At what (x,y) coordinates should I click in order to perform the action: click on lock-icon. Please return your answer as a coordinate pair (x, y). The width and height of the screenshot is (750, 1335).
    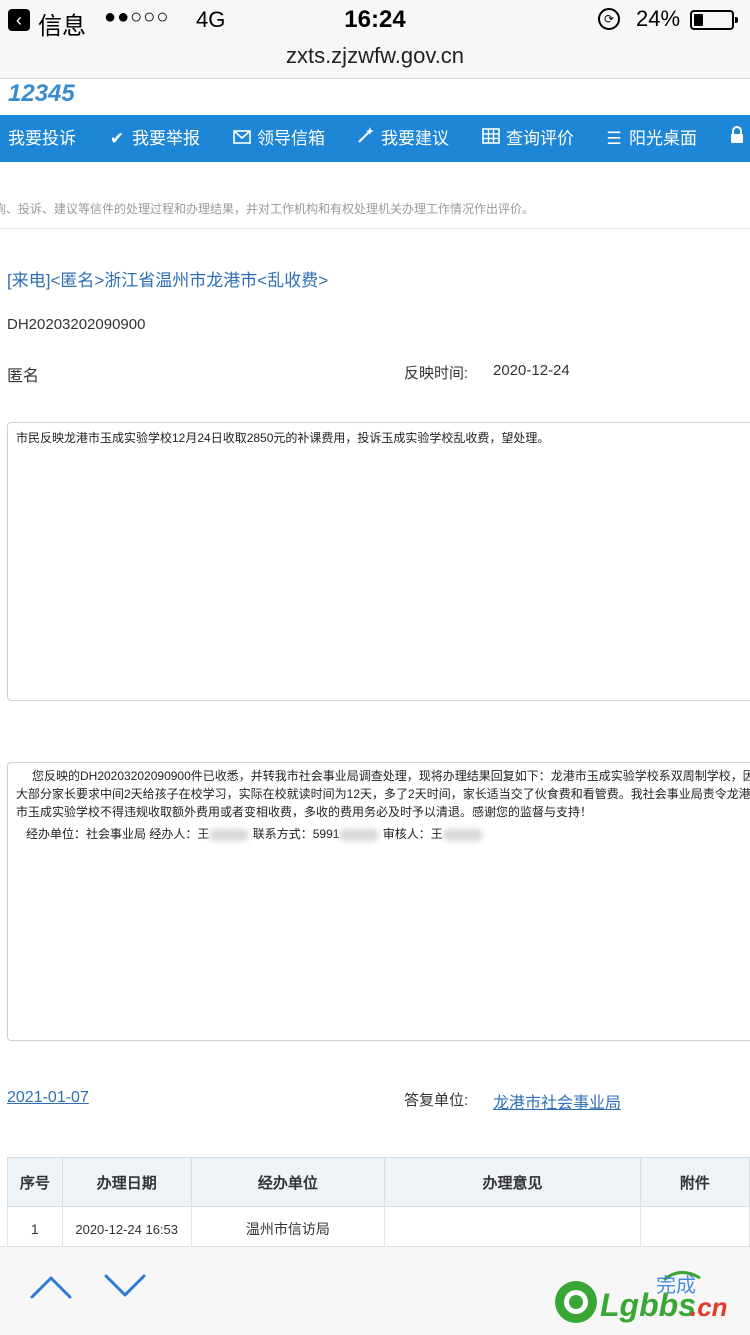
    Looking at the image, I should click on (737, 138).